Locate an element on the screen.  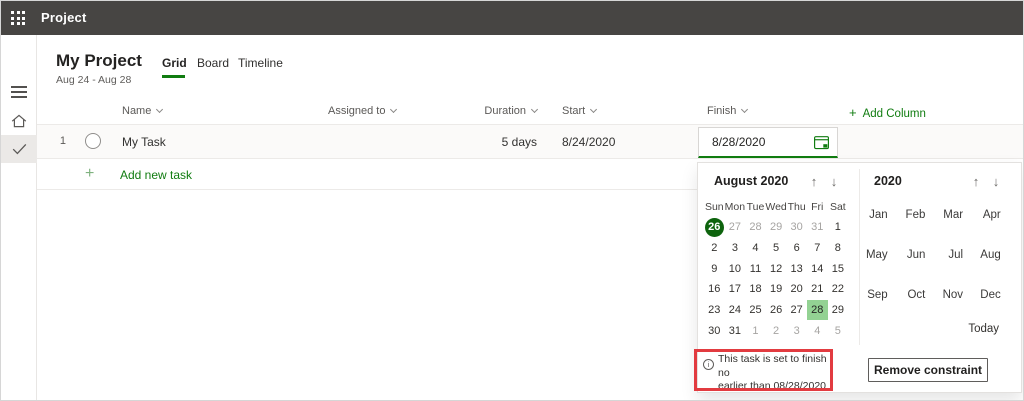
calendar-icon is located at coordinates (821, 142).